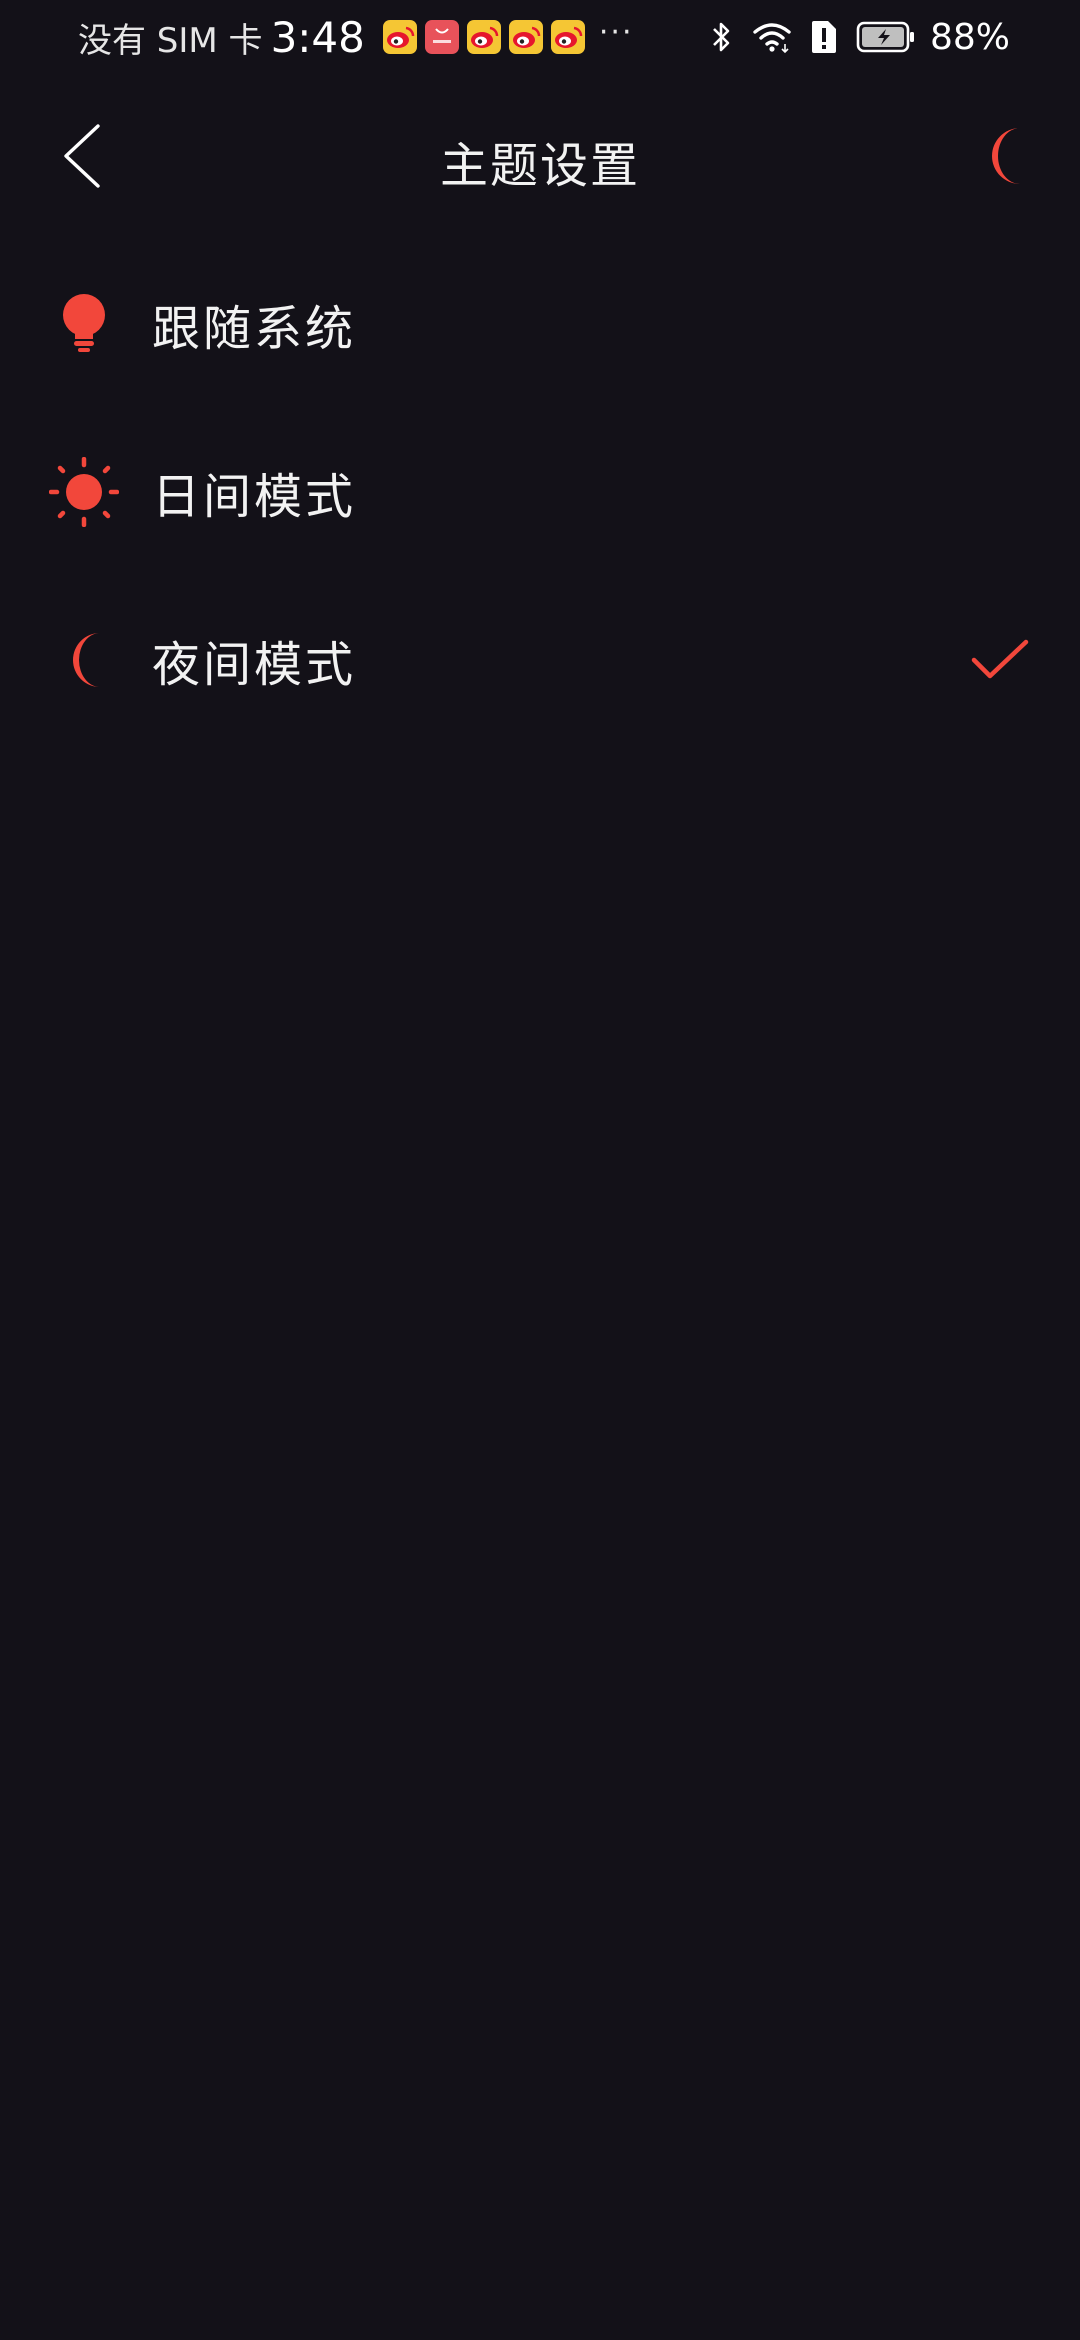 This screenshot has height=2340, width=1080. What do you see at coordinates (254, 665) in the screenshot?
I see `option-label: 夜间模式` at bounding box center [254, 665].